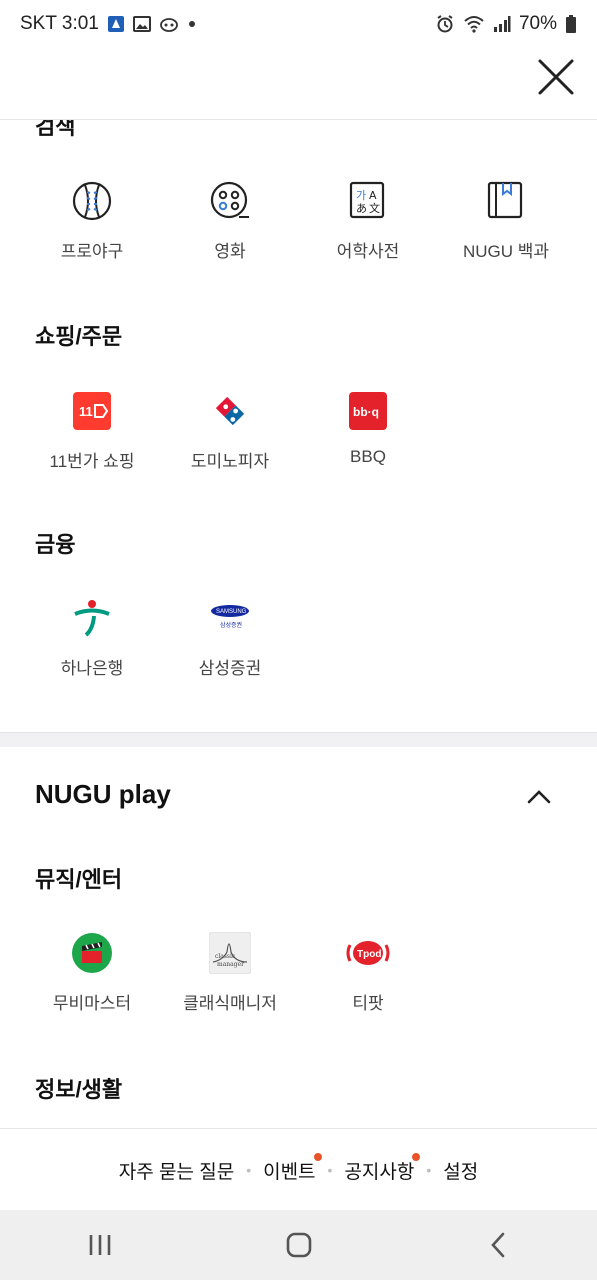 This screenshot has height=1280, width=597. I want to click on chevron-up-icon, so click(539, 797).